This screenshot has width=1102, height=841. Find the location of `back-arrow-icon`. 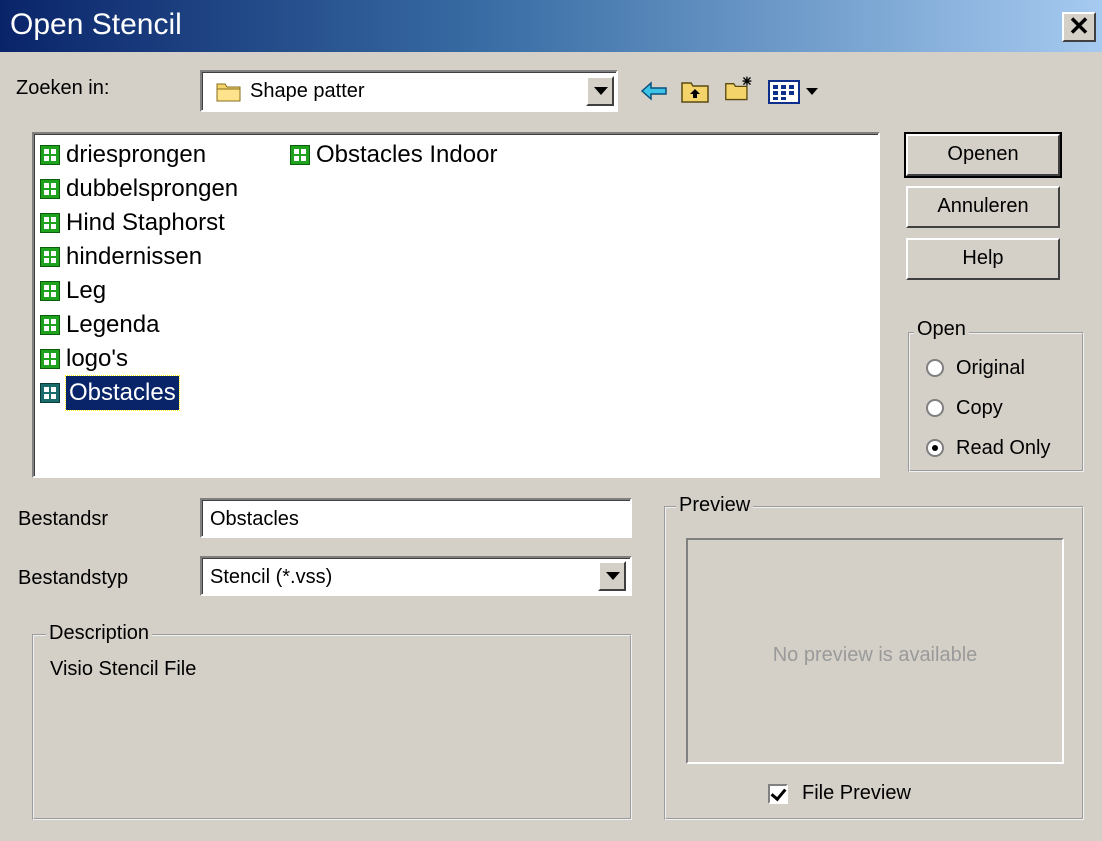

back-arrow-icon is located at coordinates (655, 91).